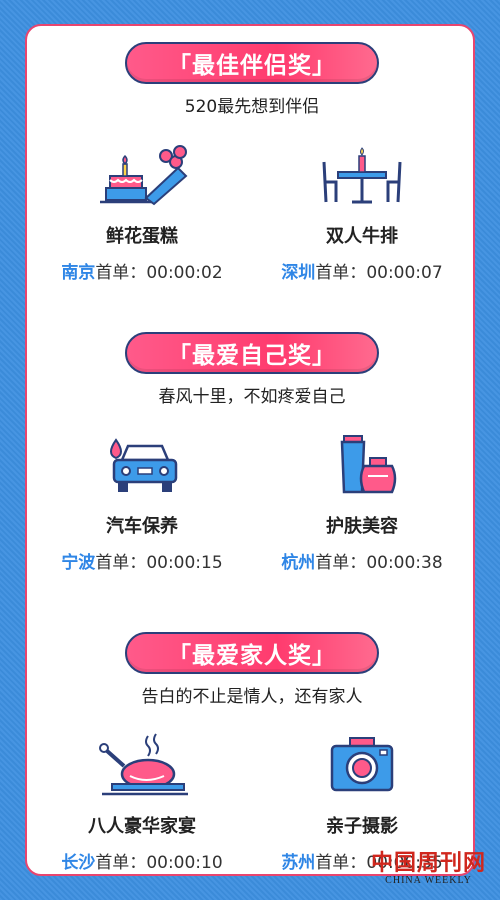  I want to click on award-item-name: 汽车保养, so click(142, 526).